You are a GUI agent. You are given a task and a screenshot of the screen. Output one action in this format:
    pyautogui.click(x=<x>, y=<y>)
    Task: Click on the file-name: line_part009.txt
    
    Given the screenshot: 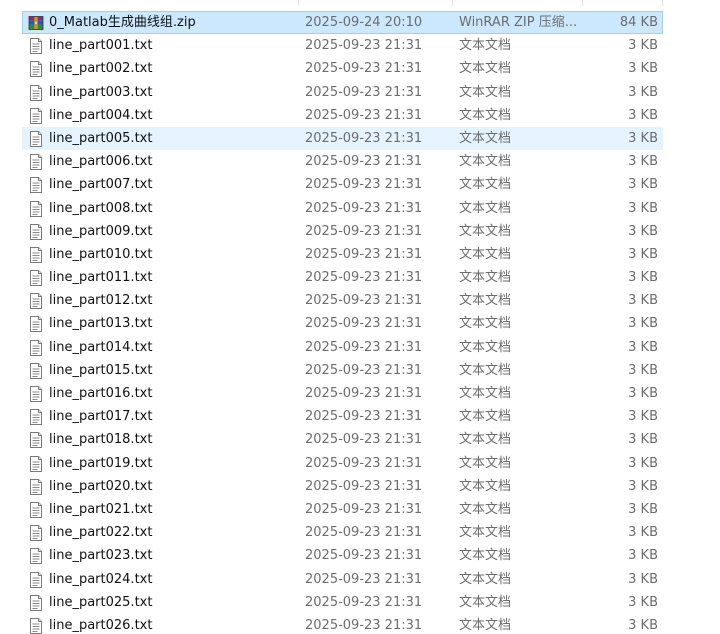 What is the action you would take?
    pyautogui.click(x=101, y=231)
    